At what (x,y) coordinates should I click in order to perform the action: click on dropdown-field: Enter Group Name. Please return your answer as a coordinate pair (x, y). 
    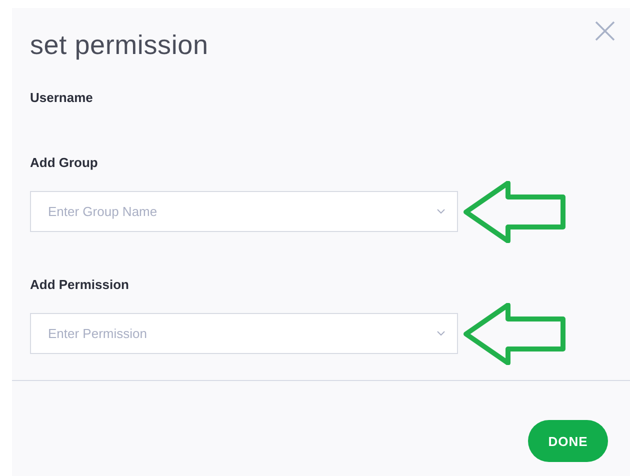
    Looking at the image, I should click on (244, 211).